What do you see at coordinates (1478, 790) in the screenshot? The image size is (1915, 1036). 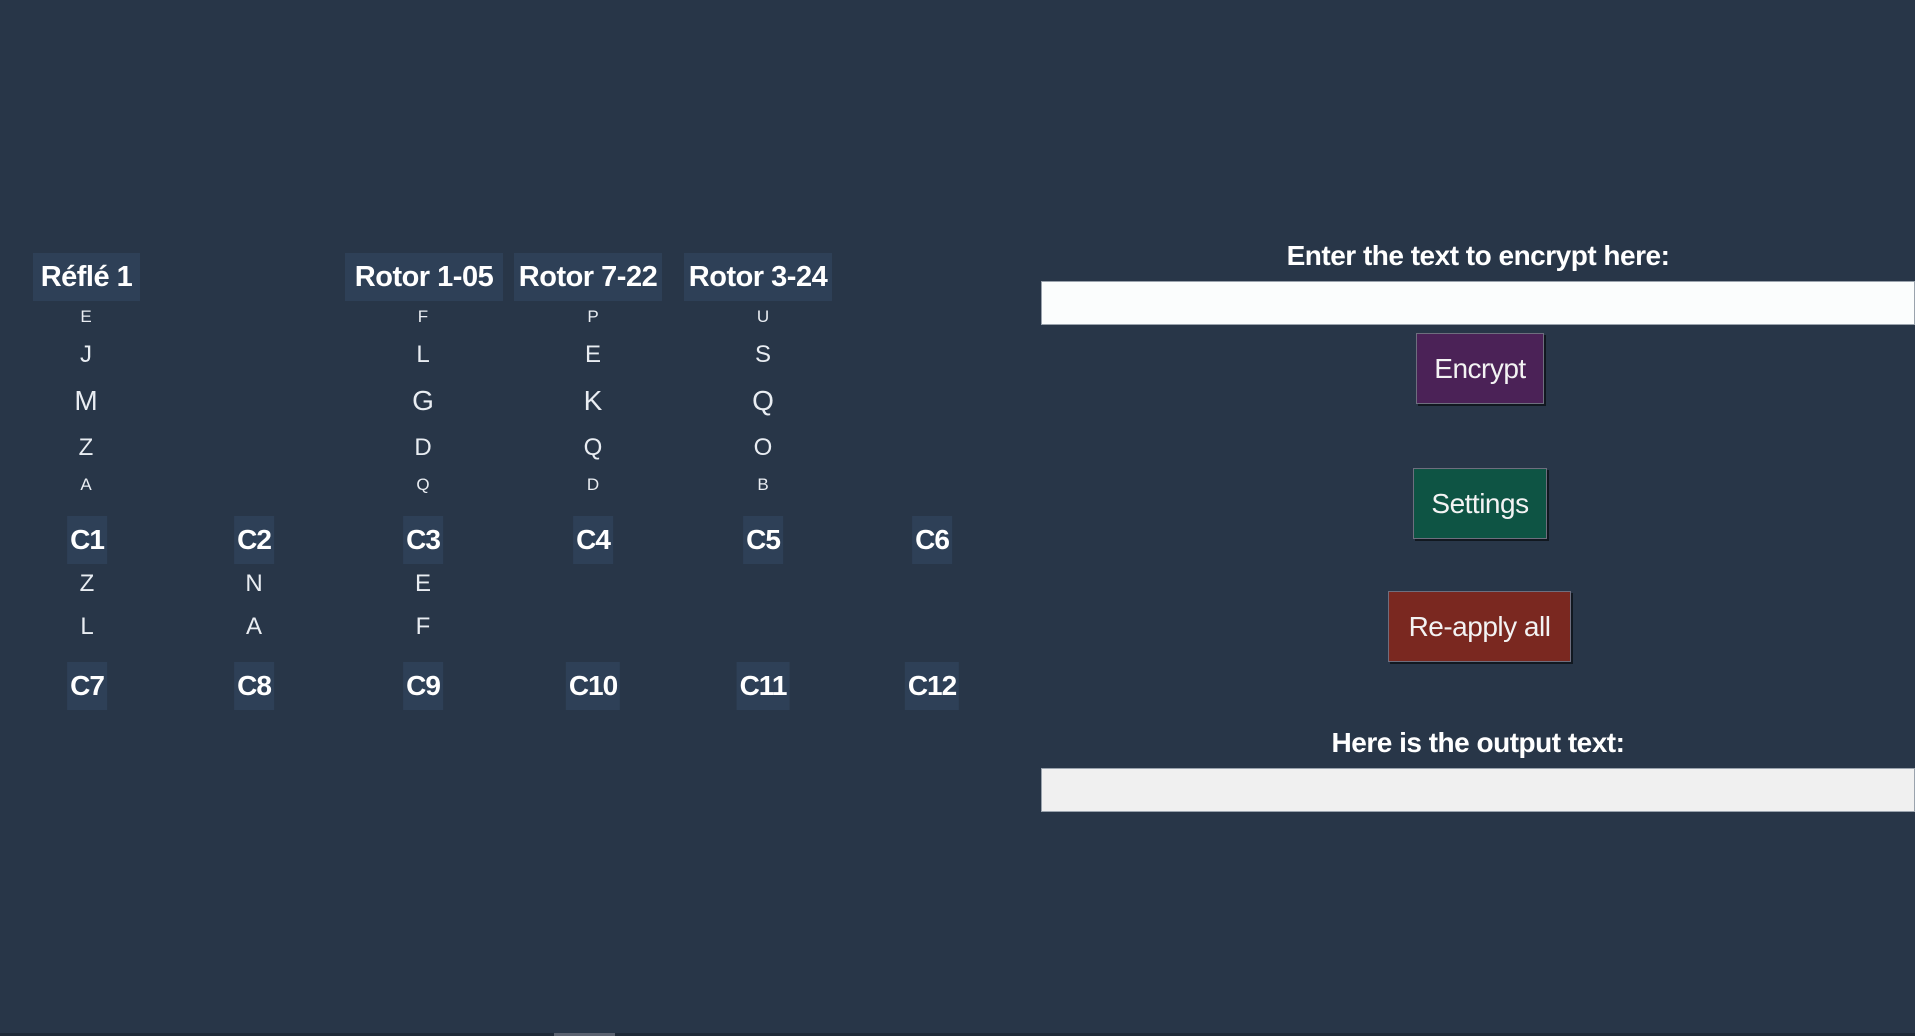 I see `output-field` at bounding box center [1478, 790].